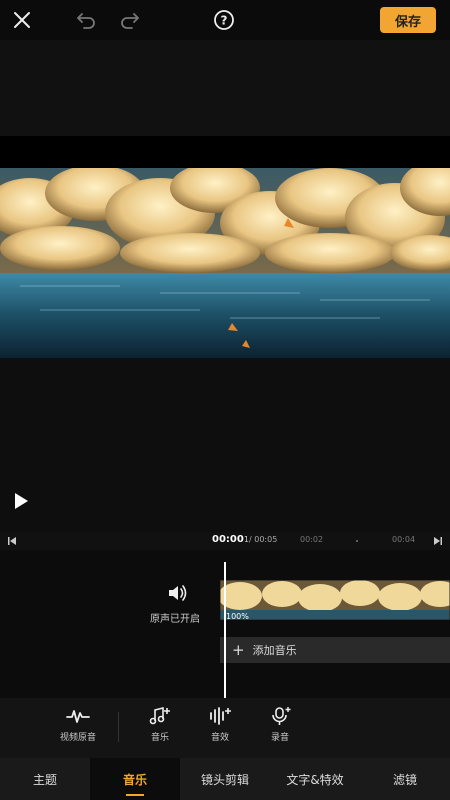 This screenshot has height=800, width=450. I want to click on tool-video-original-audio: 视频原音, so click(78, 724).